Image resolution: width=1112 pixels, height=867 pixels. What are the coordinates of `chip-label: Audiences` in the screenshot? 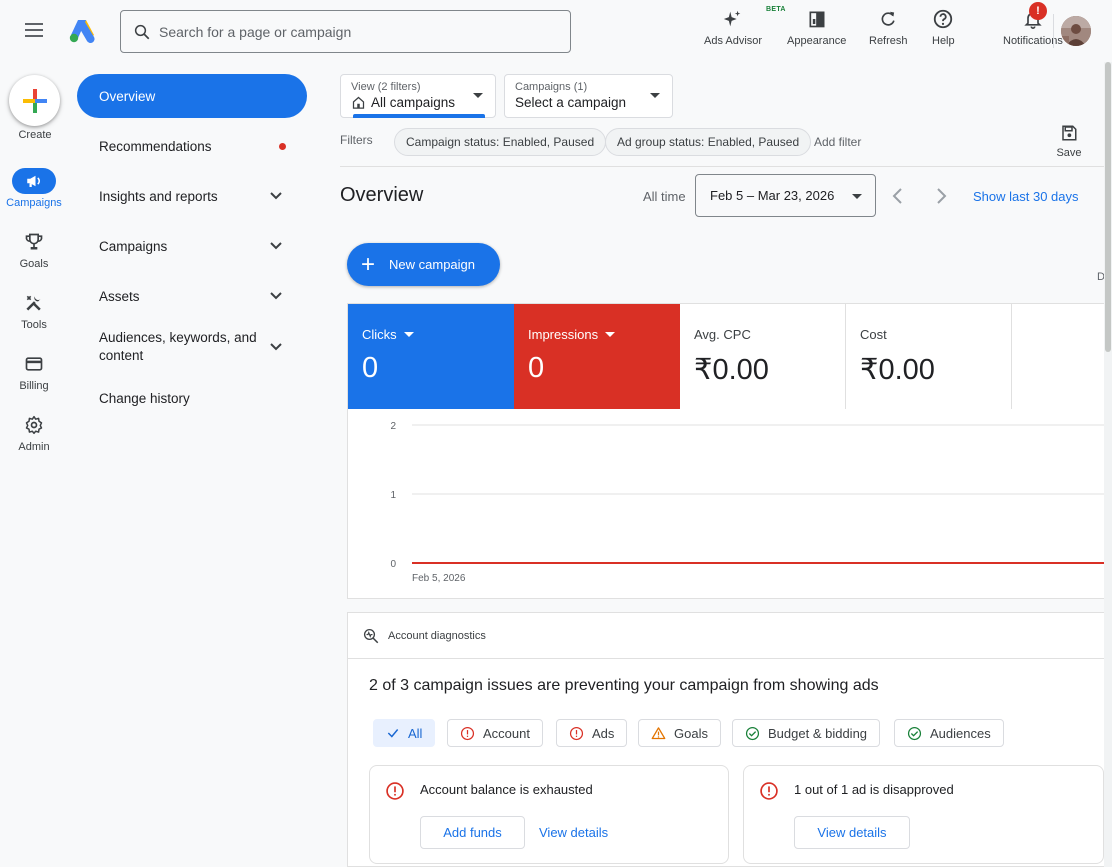 It's located at (960, 733).